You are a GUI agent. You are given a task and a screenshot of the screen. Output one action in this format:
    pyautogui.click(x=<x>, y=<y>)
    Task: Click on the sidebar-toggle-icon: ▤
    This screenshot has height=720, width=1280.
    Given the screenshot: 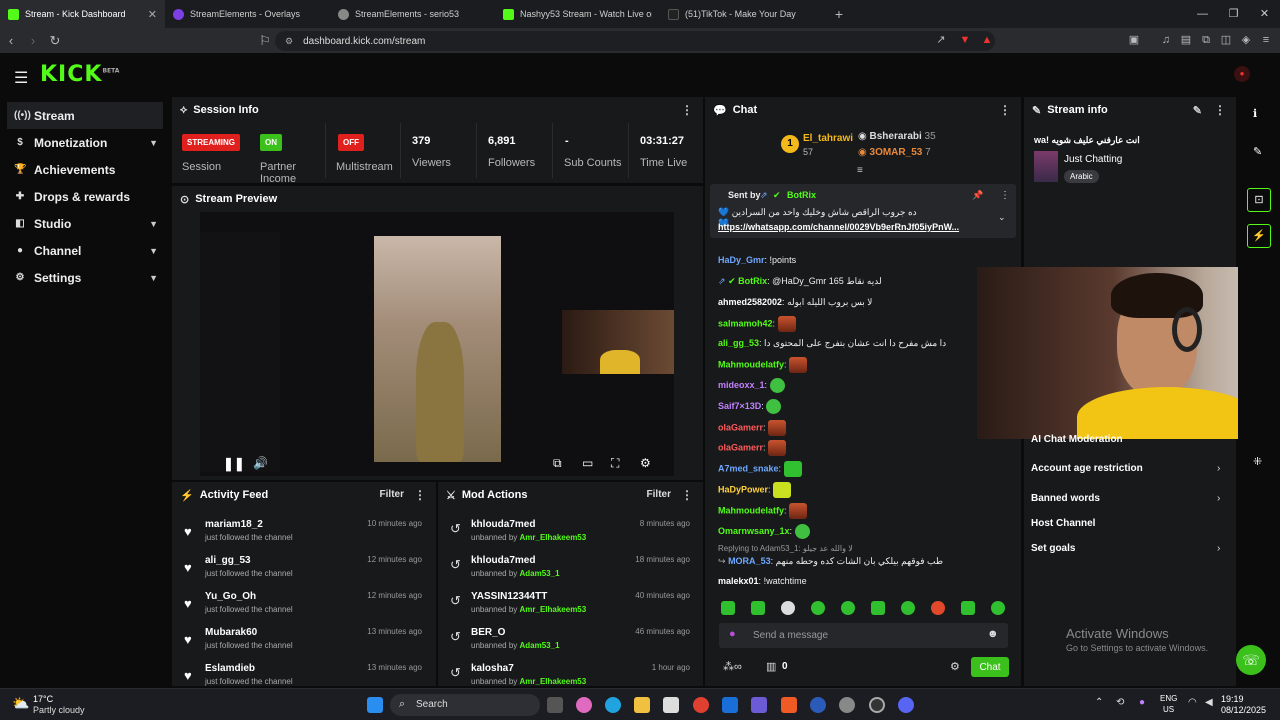 What is the action you would take?
    pyautogui.click(x=1186, y=40)
    